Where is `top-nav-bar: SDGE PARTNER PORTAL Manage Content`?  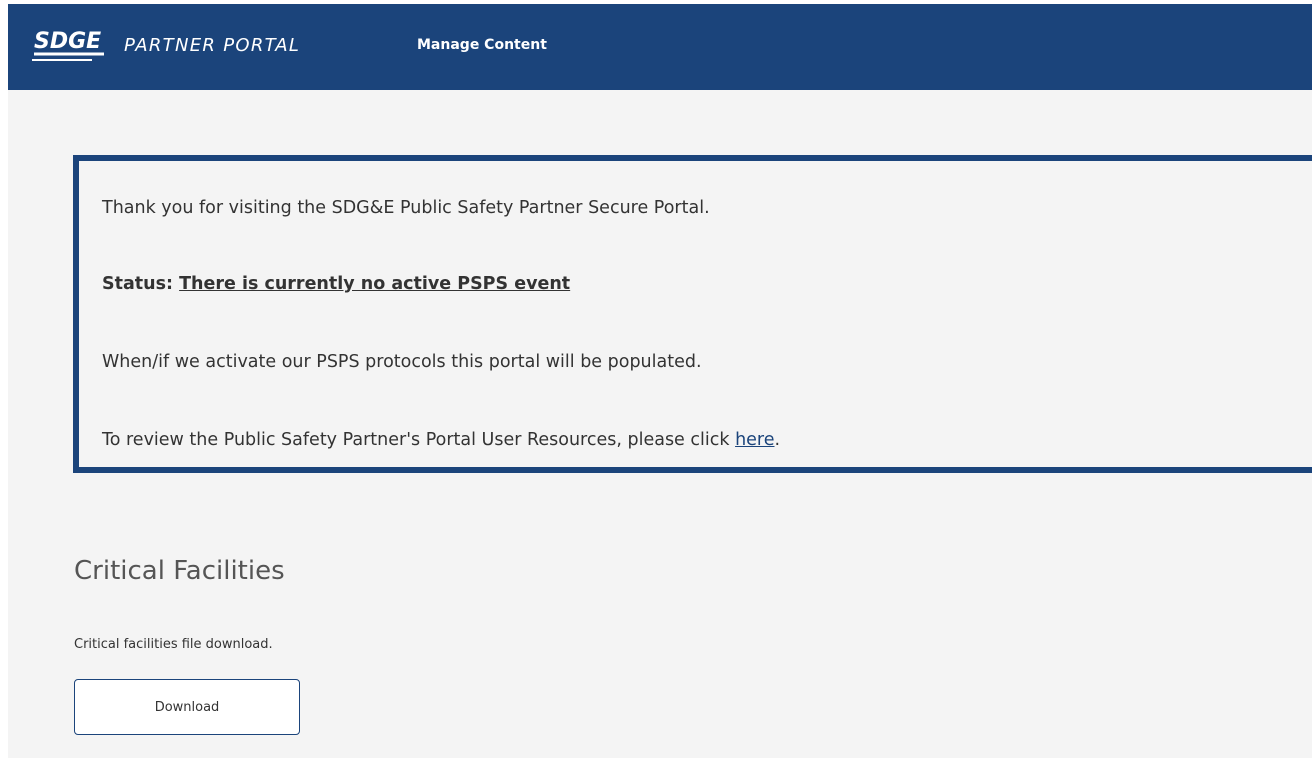
top-nav-bar: SDGE PARTNER PORTAL Manage Content is located at coordinates (660, 47).